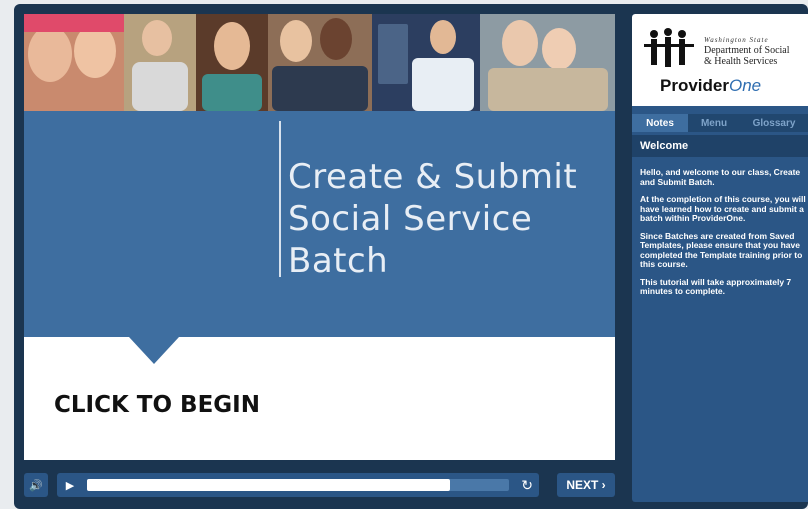  What do you see at coordinates (280, 199) in the screenshot?
I see `title-divider` at bounding box center [280, 199].